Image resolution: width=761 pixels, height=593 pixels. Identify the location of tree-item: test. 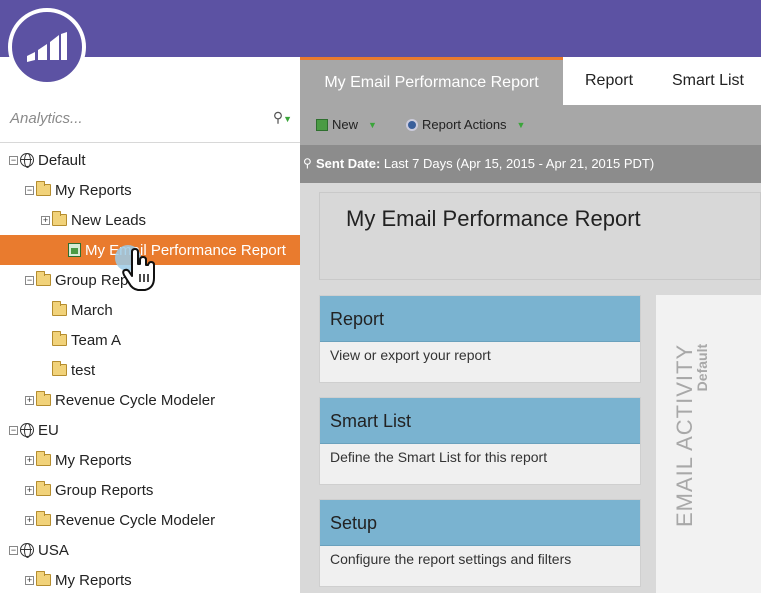
(150, 370).